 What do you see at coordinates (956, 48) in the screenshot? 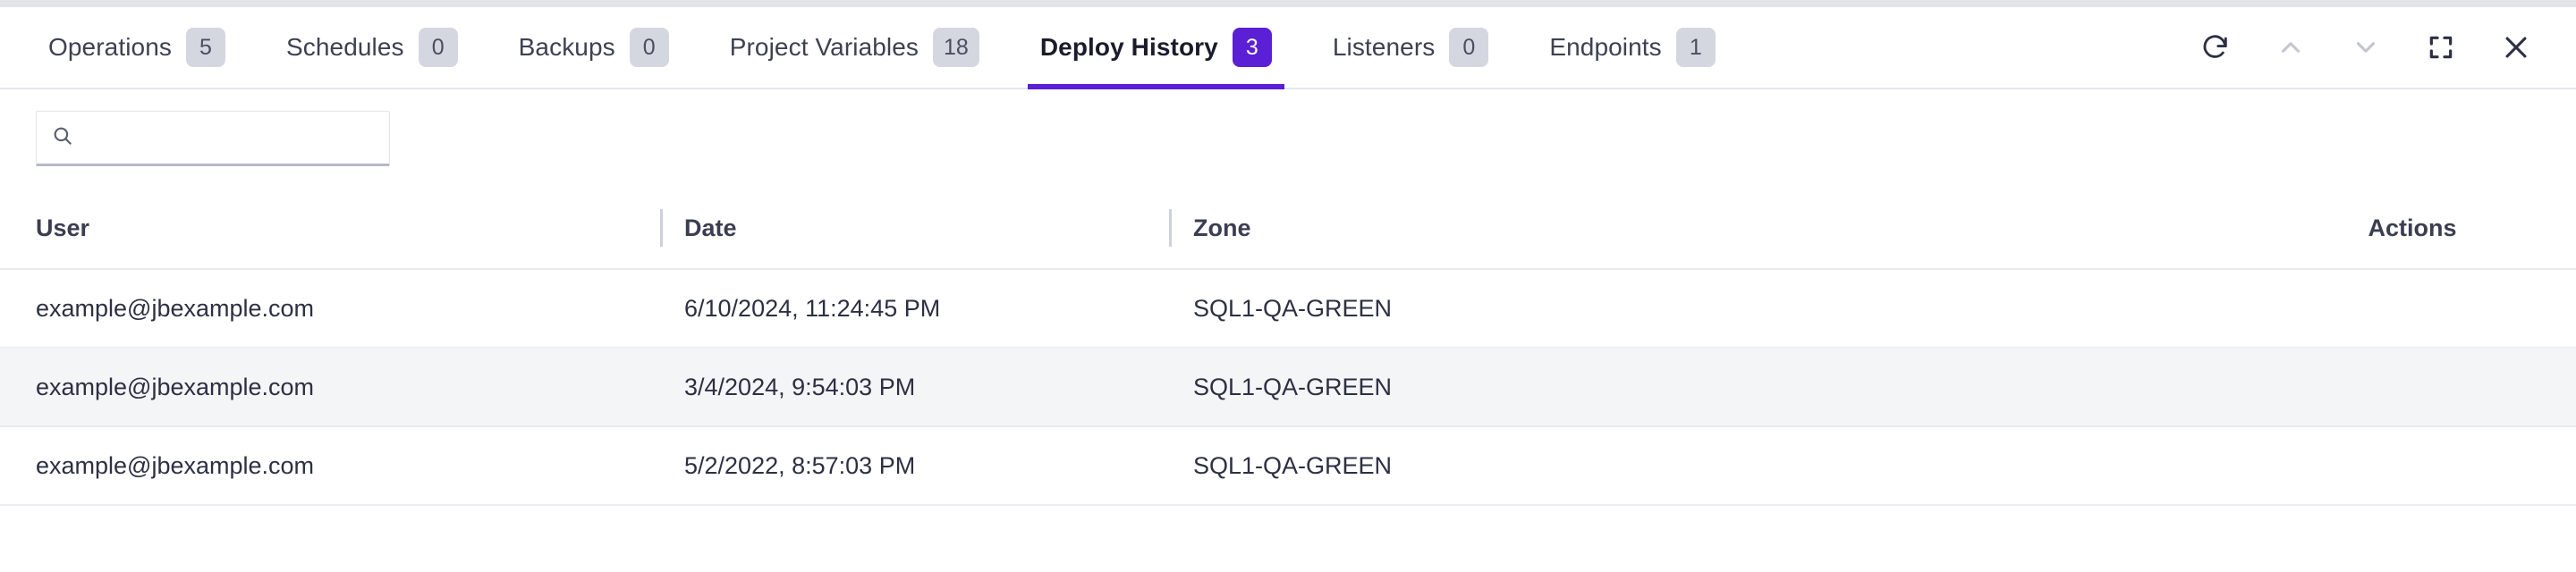
I see `tab-badge-count: 18` at bounding box center [956, 48].